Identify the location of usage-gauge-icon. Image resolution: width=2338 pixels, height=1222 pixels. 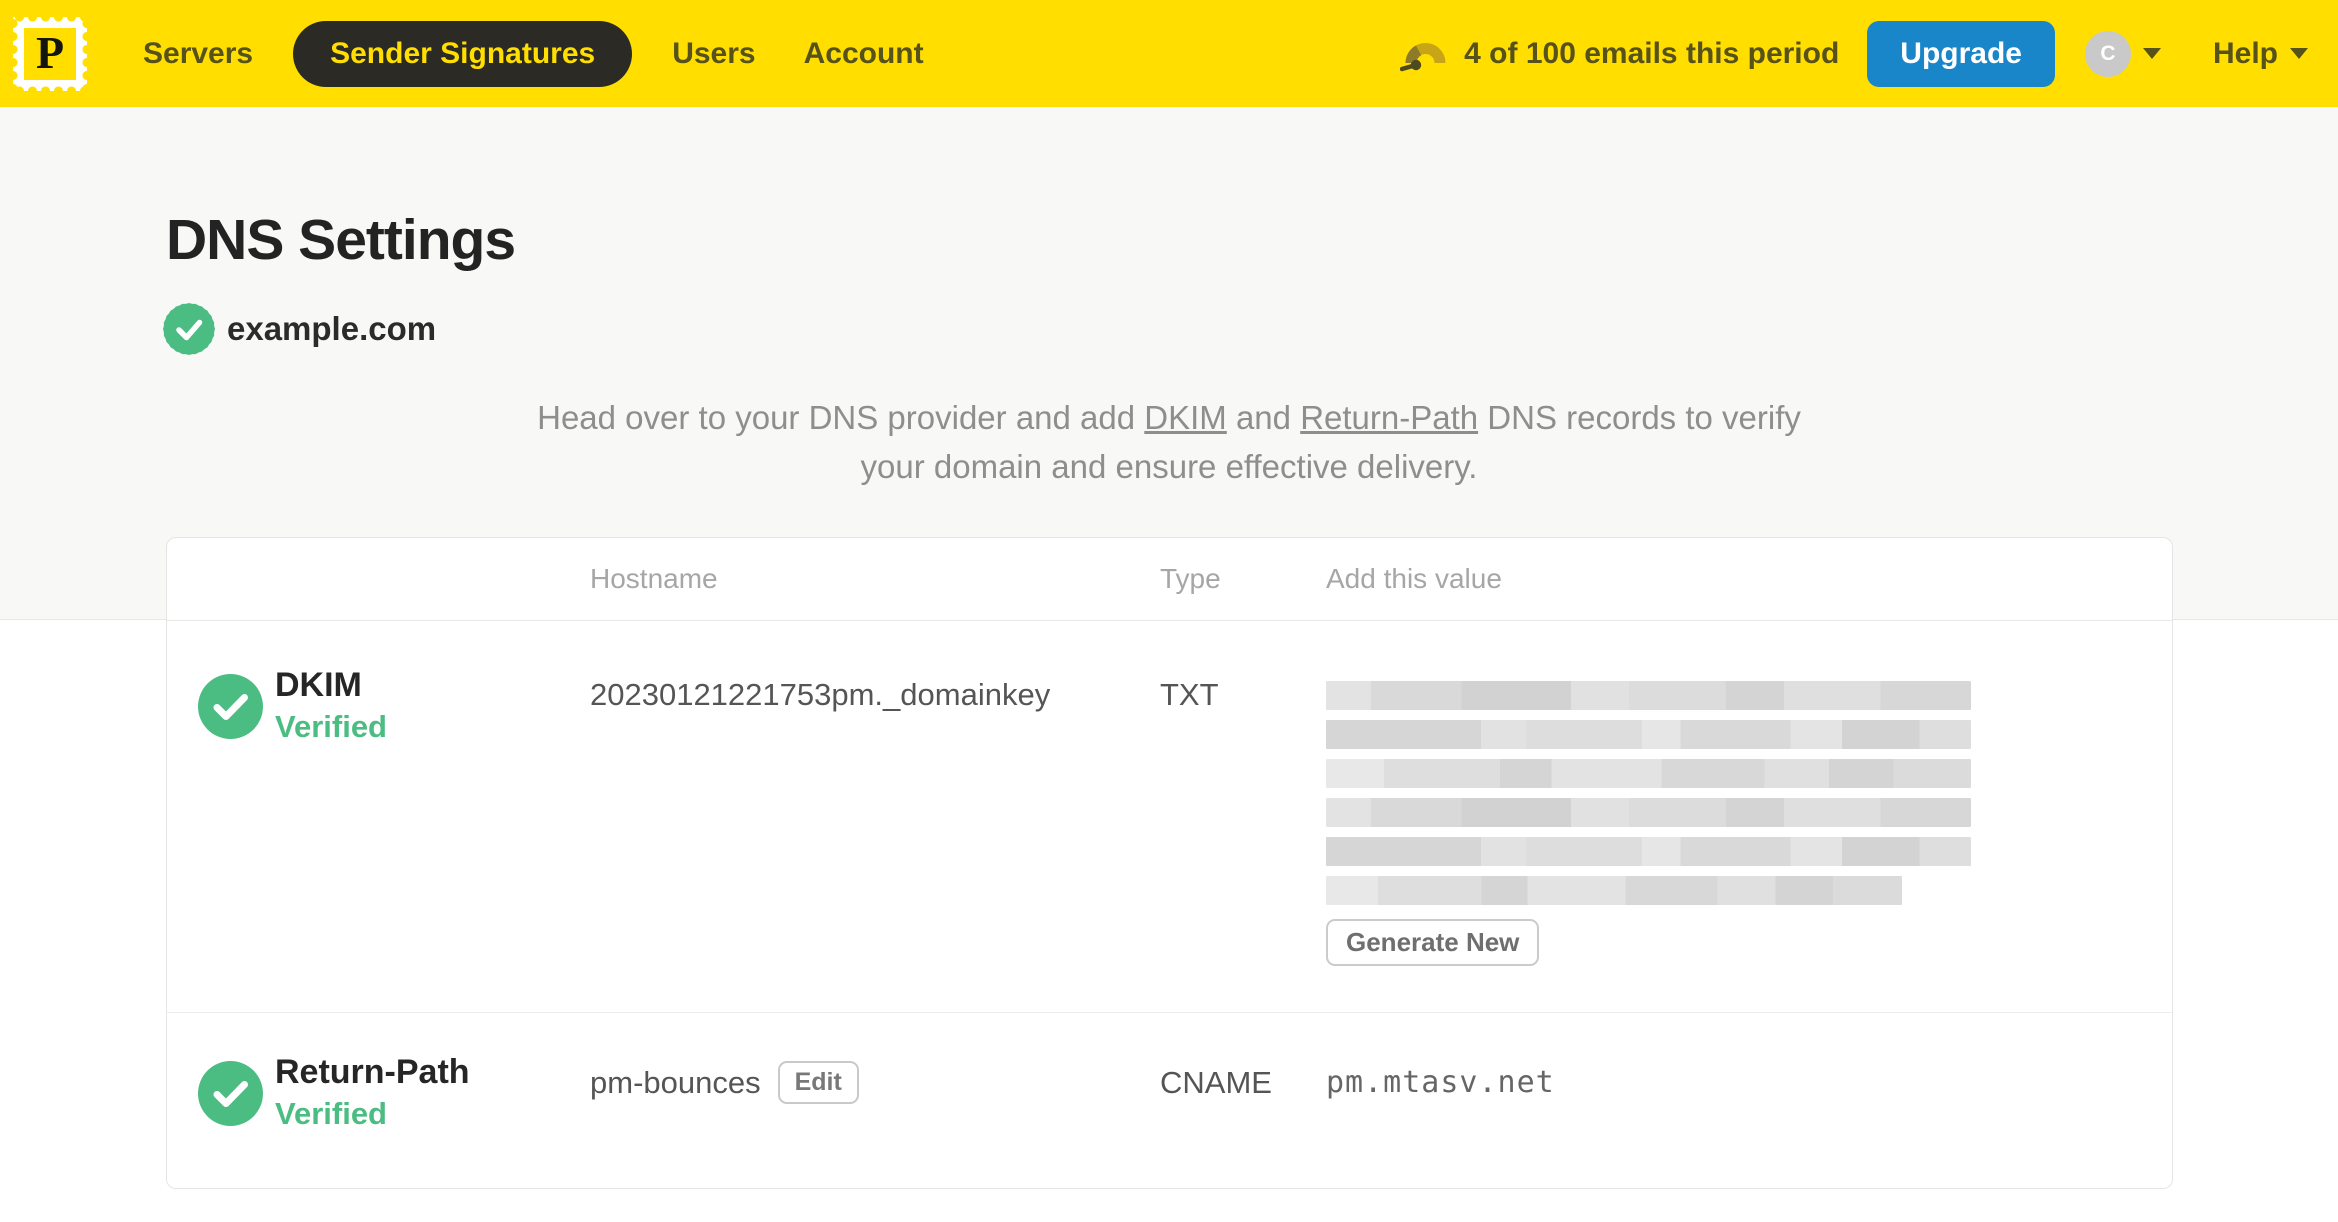
(1423, 56).